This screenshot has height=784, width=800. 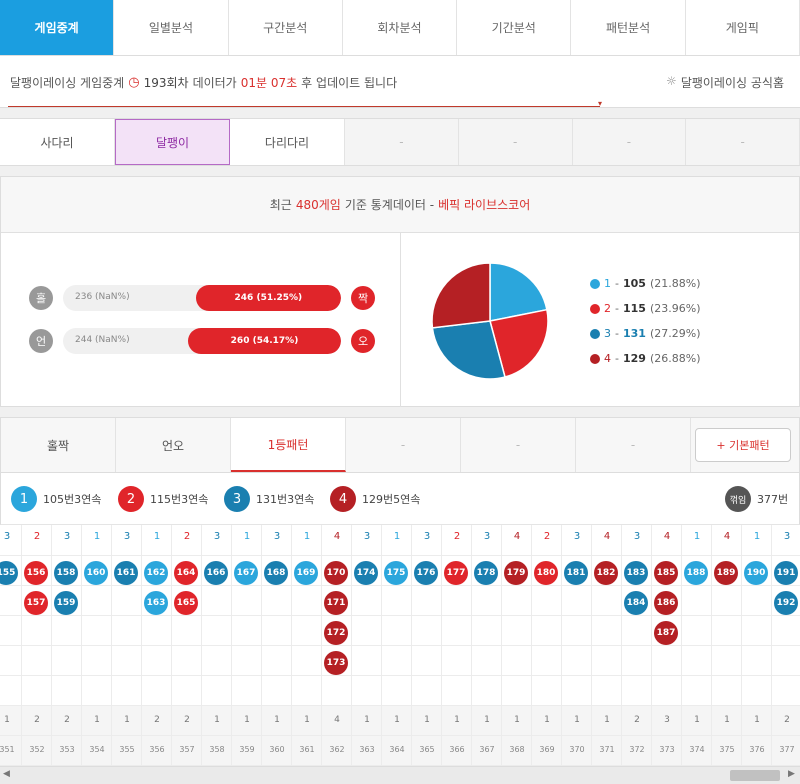 What do you see at coordinates (9, 573) in the screenshot?
I see `pattern-ball: 155` at bounding box center [9, 573].